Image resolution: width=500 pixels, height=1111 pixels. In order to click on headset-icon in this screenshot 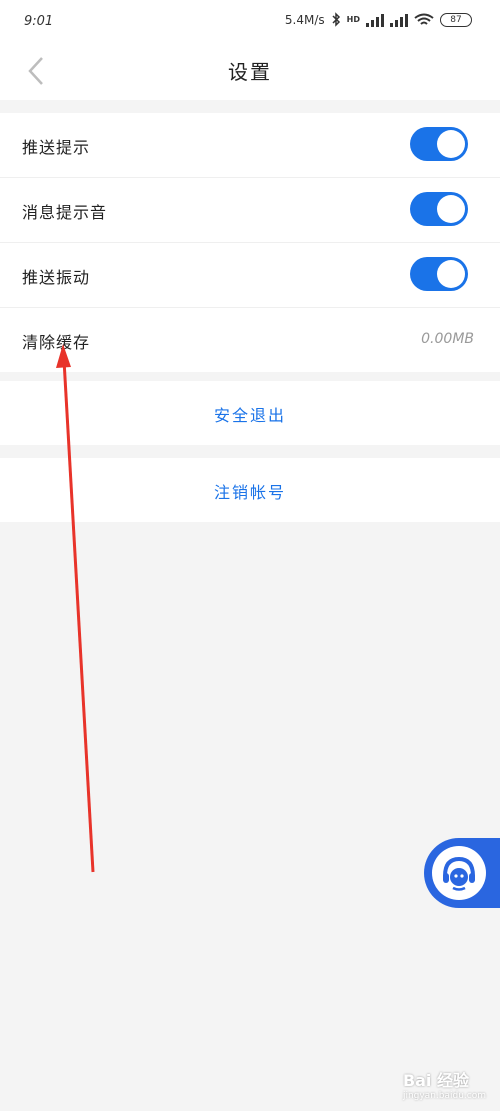, I will do `click(459, 873)`.